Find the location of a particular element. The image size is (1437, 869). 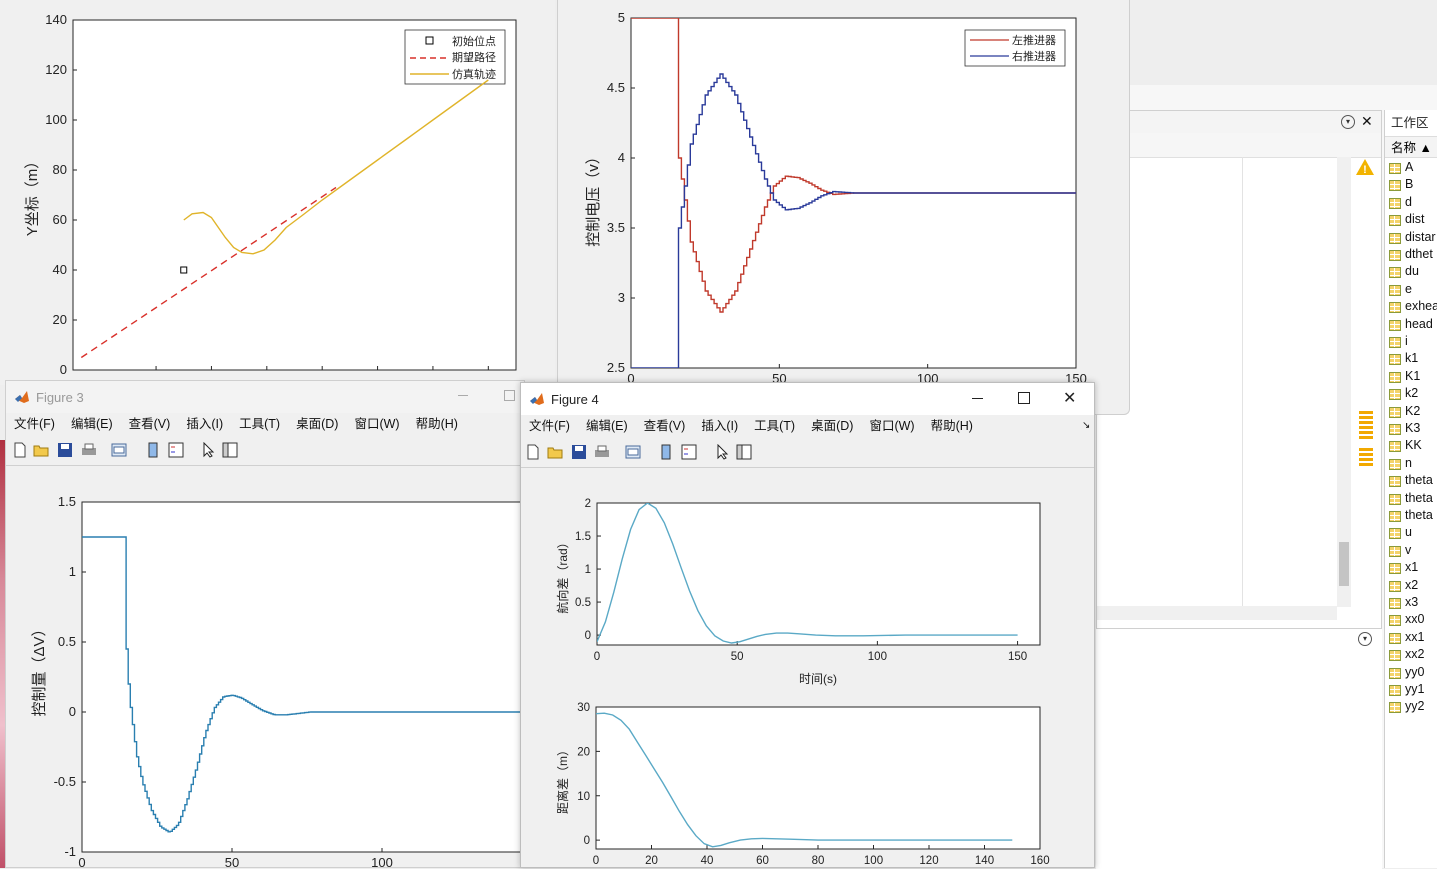

warning-icon: ! is located at coordinates (1365, 167).